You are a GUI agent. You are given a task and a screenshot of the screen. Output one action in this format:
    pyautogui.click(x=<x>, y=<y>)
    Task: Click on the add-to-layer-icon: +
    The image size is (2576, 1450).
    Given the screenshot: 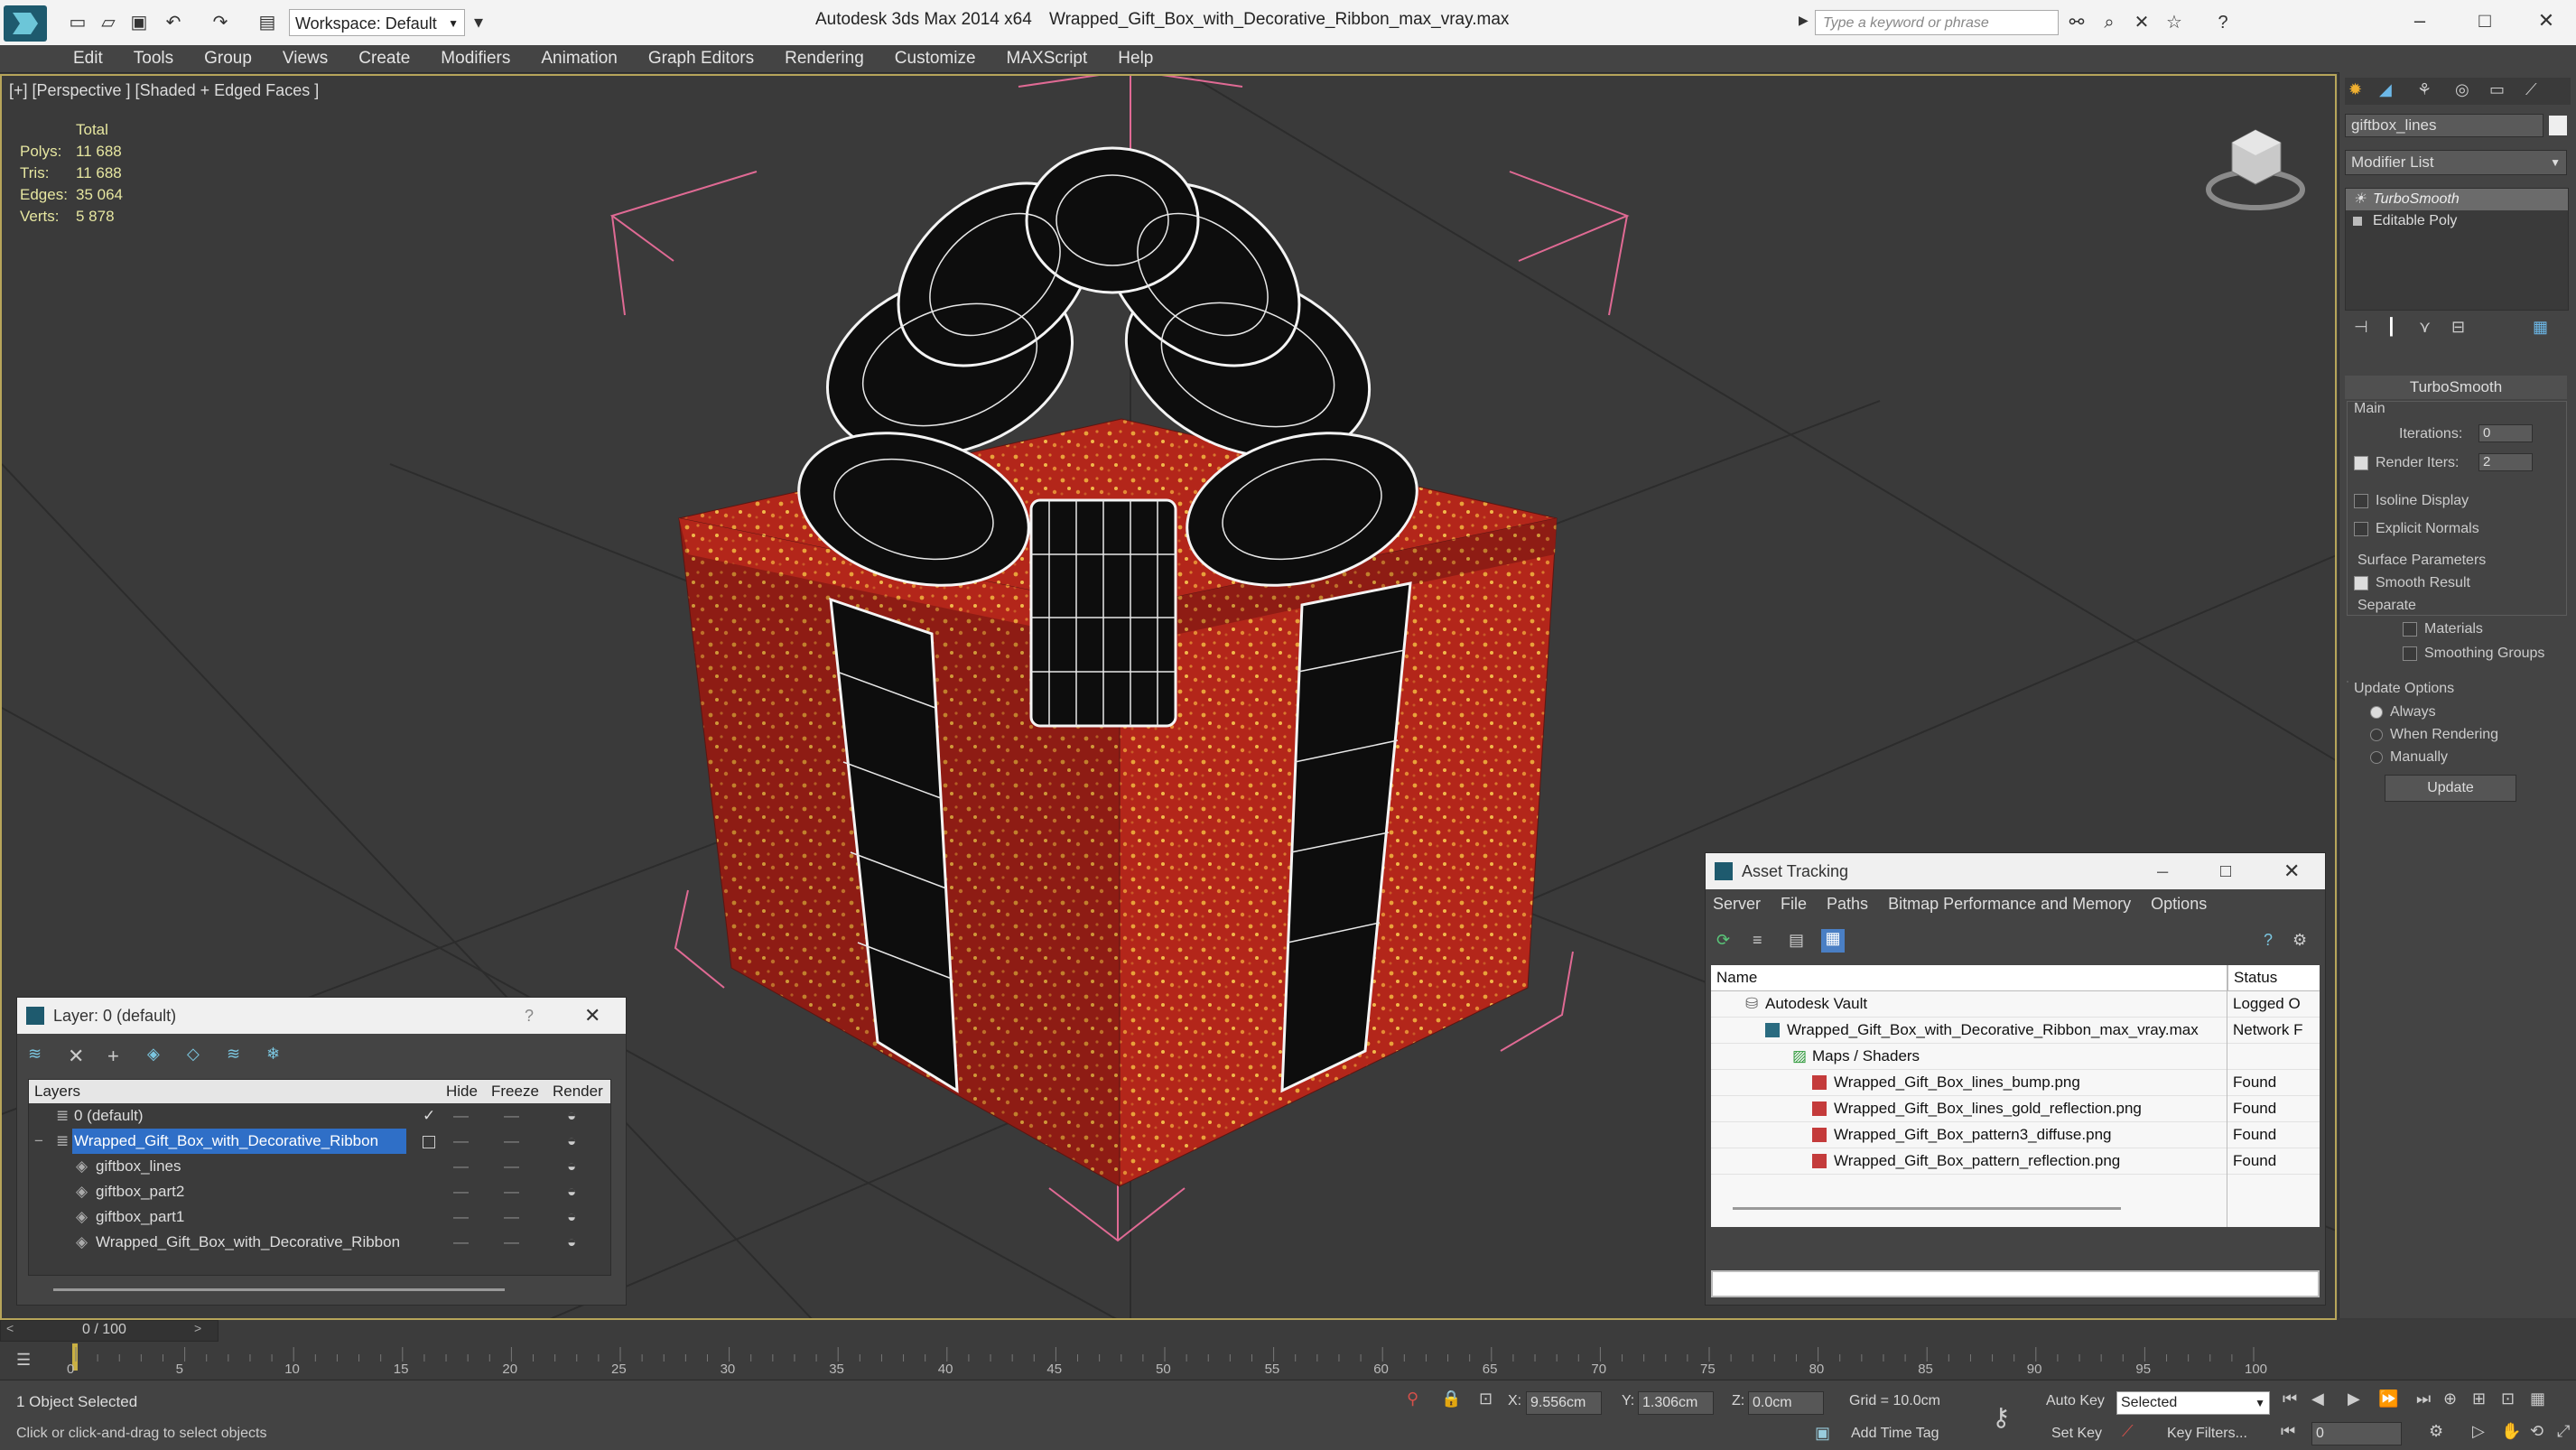 What is the action you would take?
    pyautogui.click(x=113, y=1056)
    